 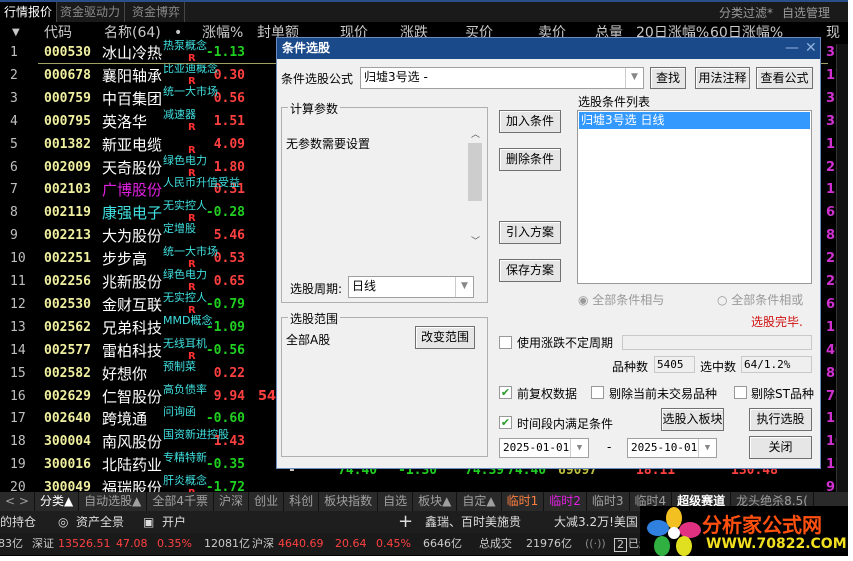 What do you see at coordinates (201, 183) in the screenshot?
I see `concept-tag: 人民币升值受益` at bounding box center [201, 183].